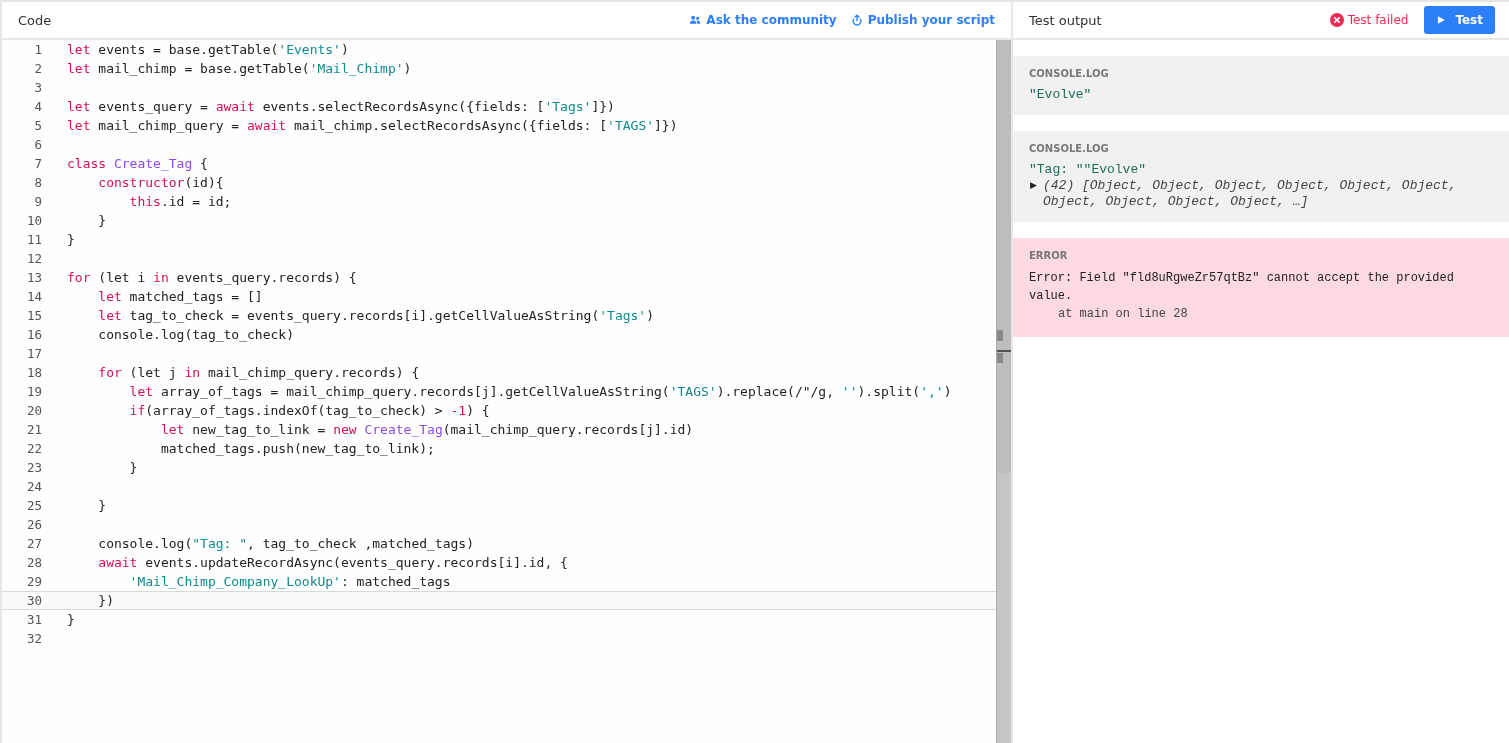 This screenshot has height=743, width=1509. Describe the element at coordinates (1049, 255) in the screenshot. I see `entry-label: ERROR` at that location.